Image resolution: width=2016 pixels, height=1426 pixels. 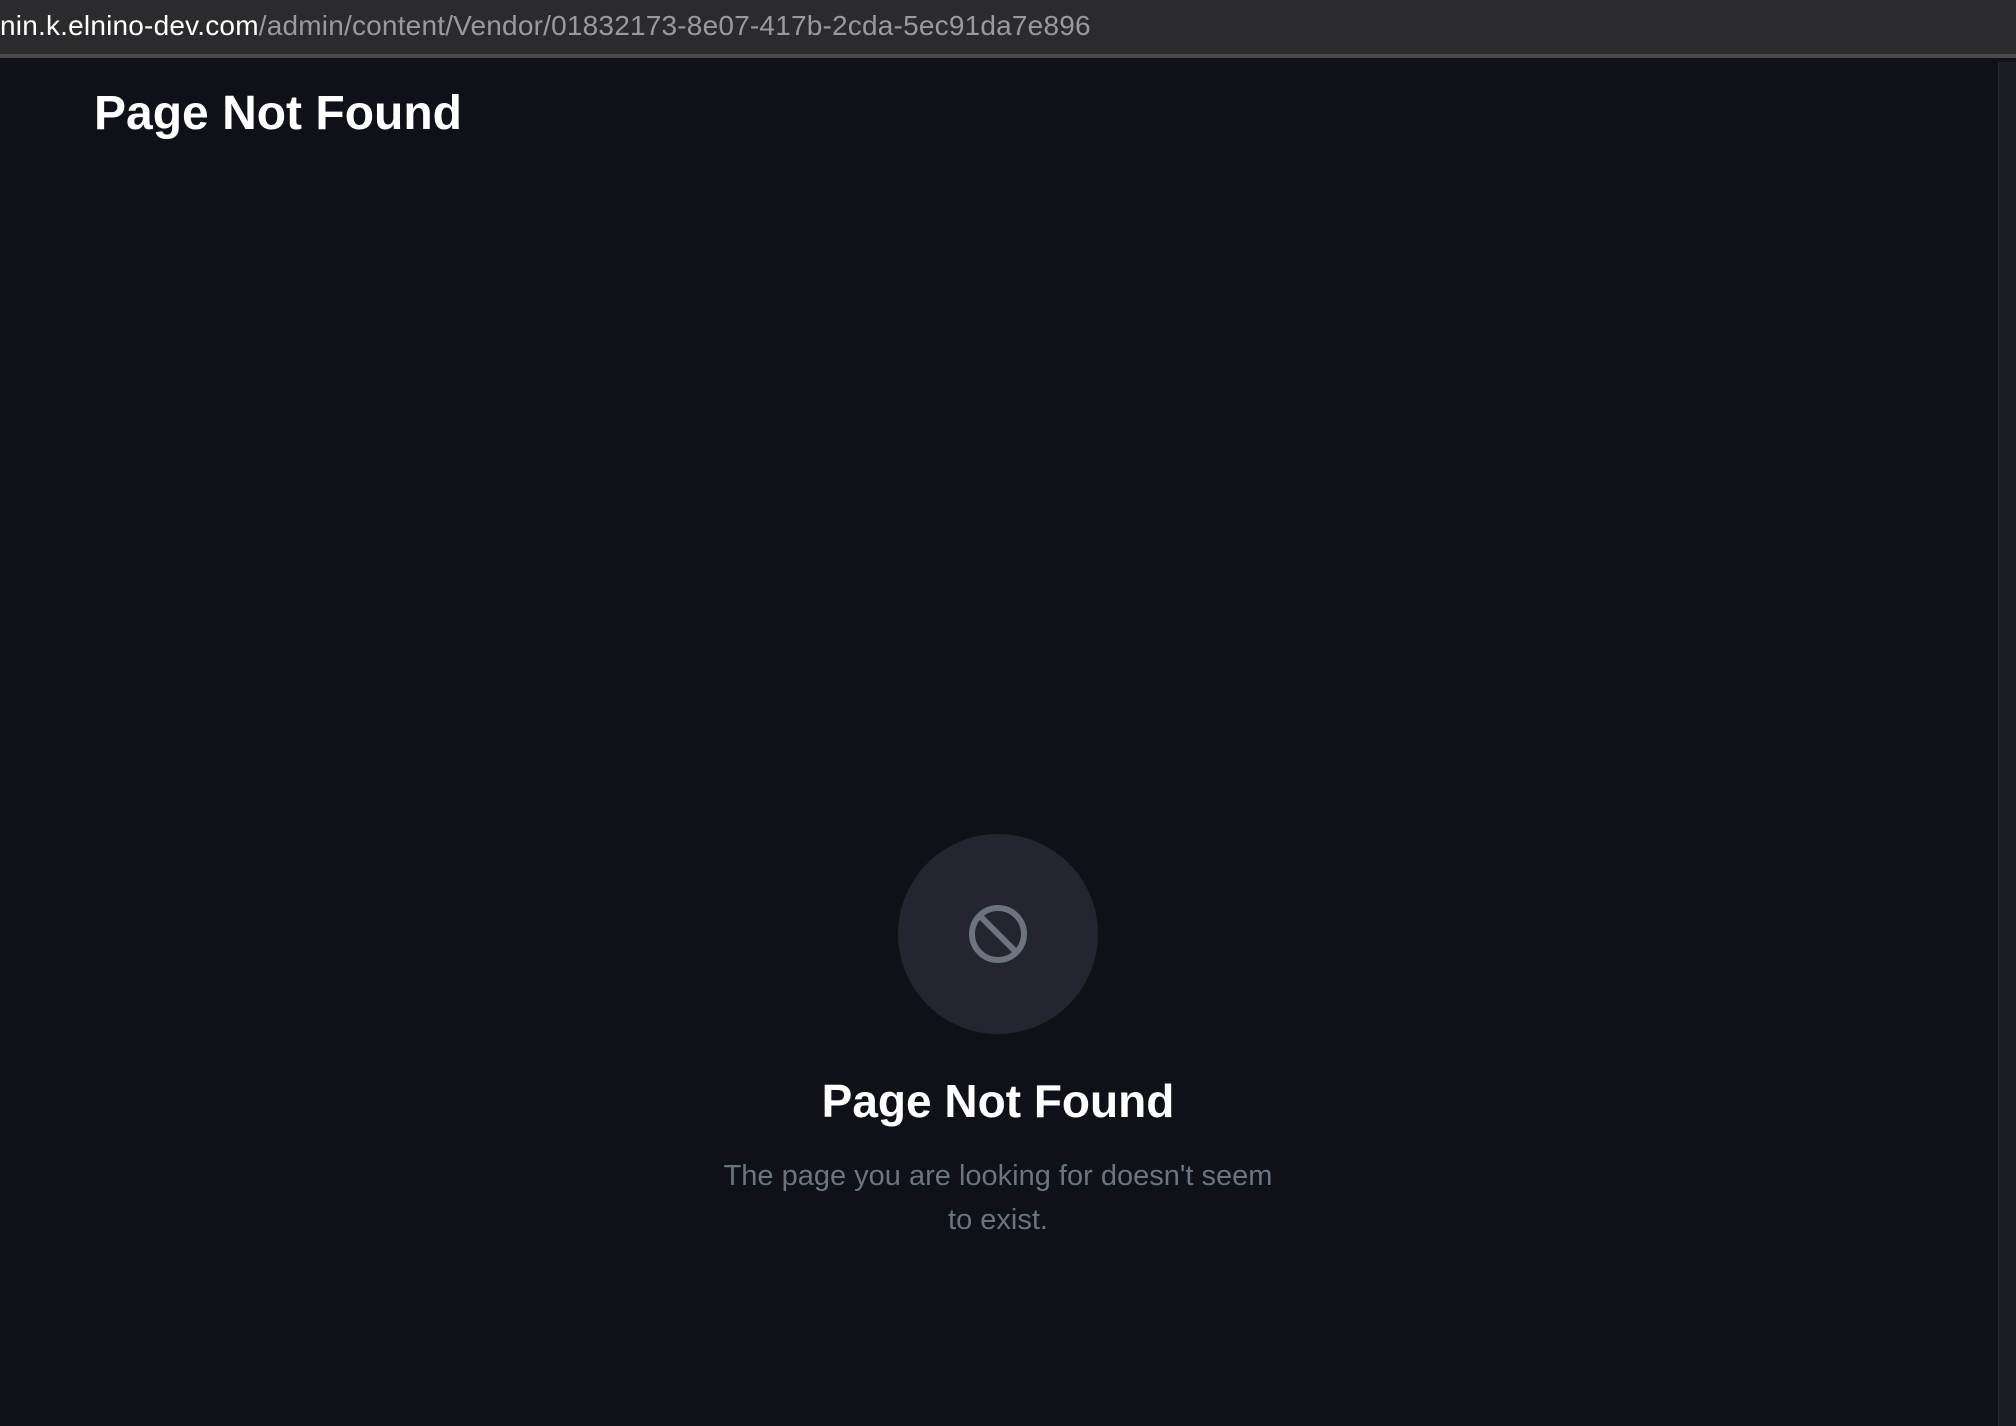 I want to click on page-title: Page Not Found, so click(x=278, y=113).